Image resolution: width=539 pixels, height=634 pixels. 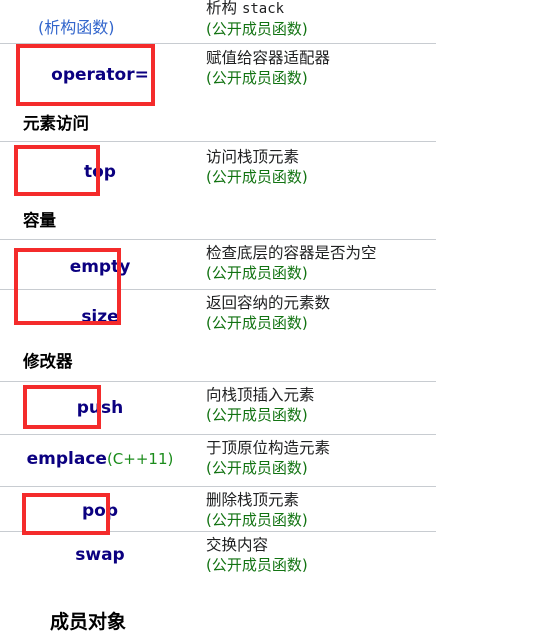 What do you see at coordinates (268, 448) in the screenshot?
I see `row-description-main: 于顶原位构造元素` at bounding box center [268, 448].